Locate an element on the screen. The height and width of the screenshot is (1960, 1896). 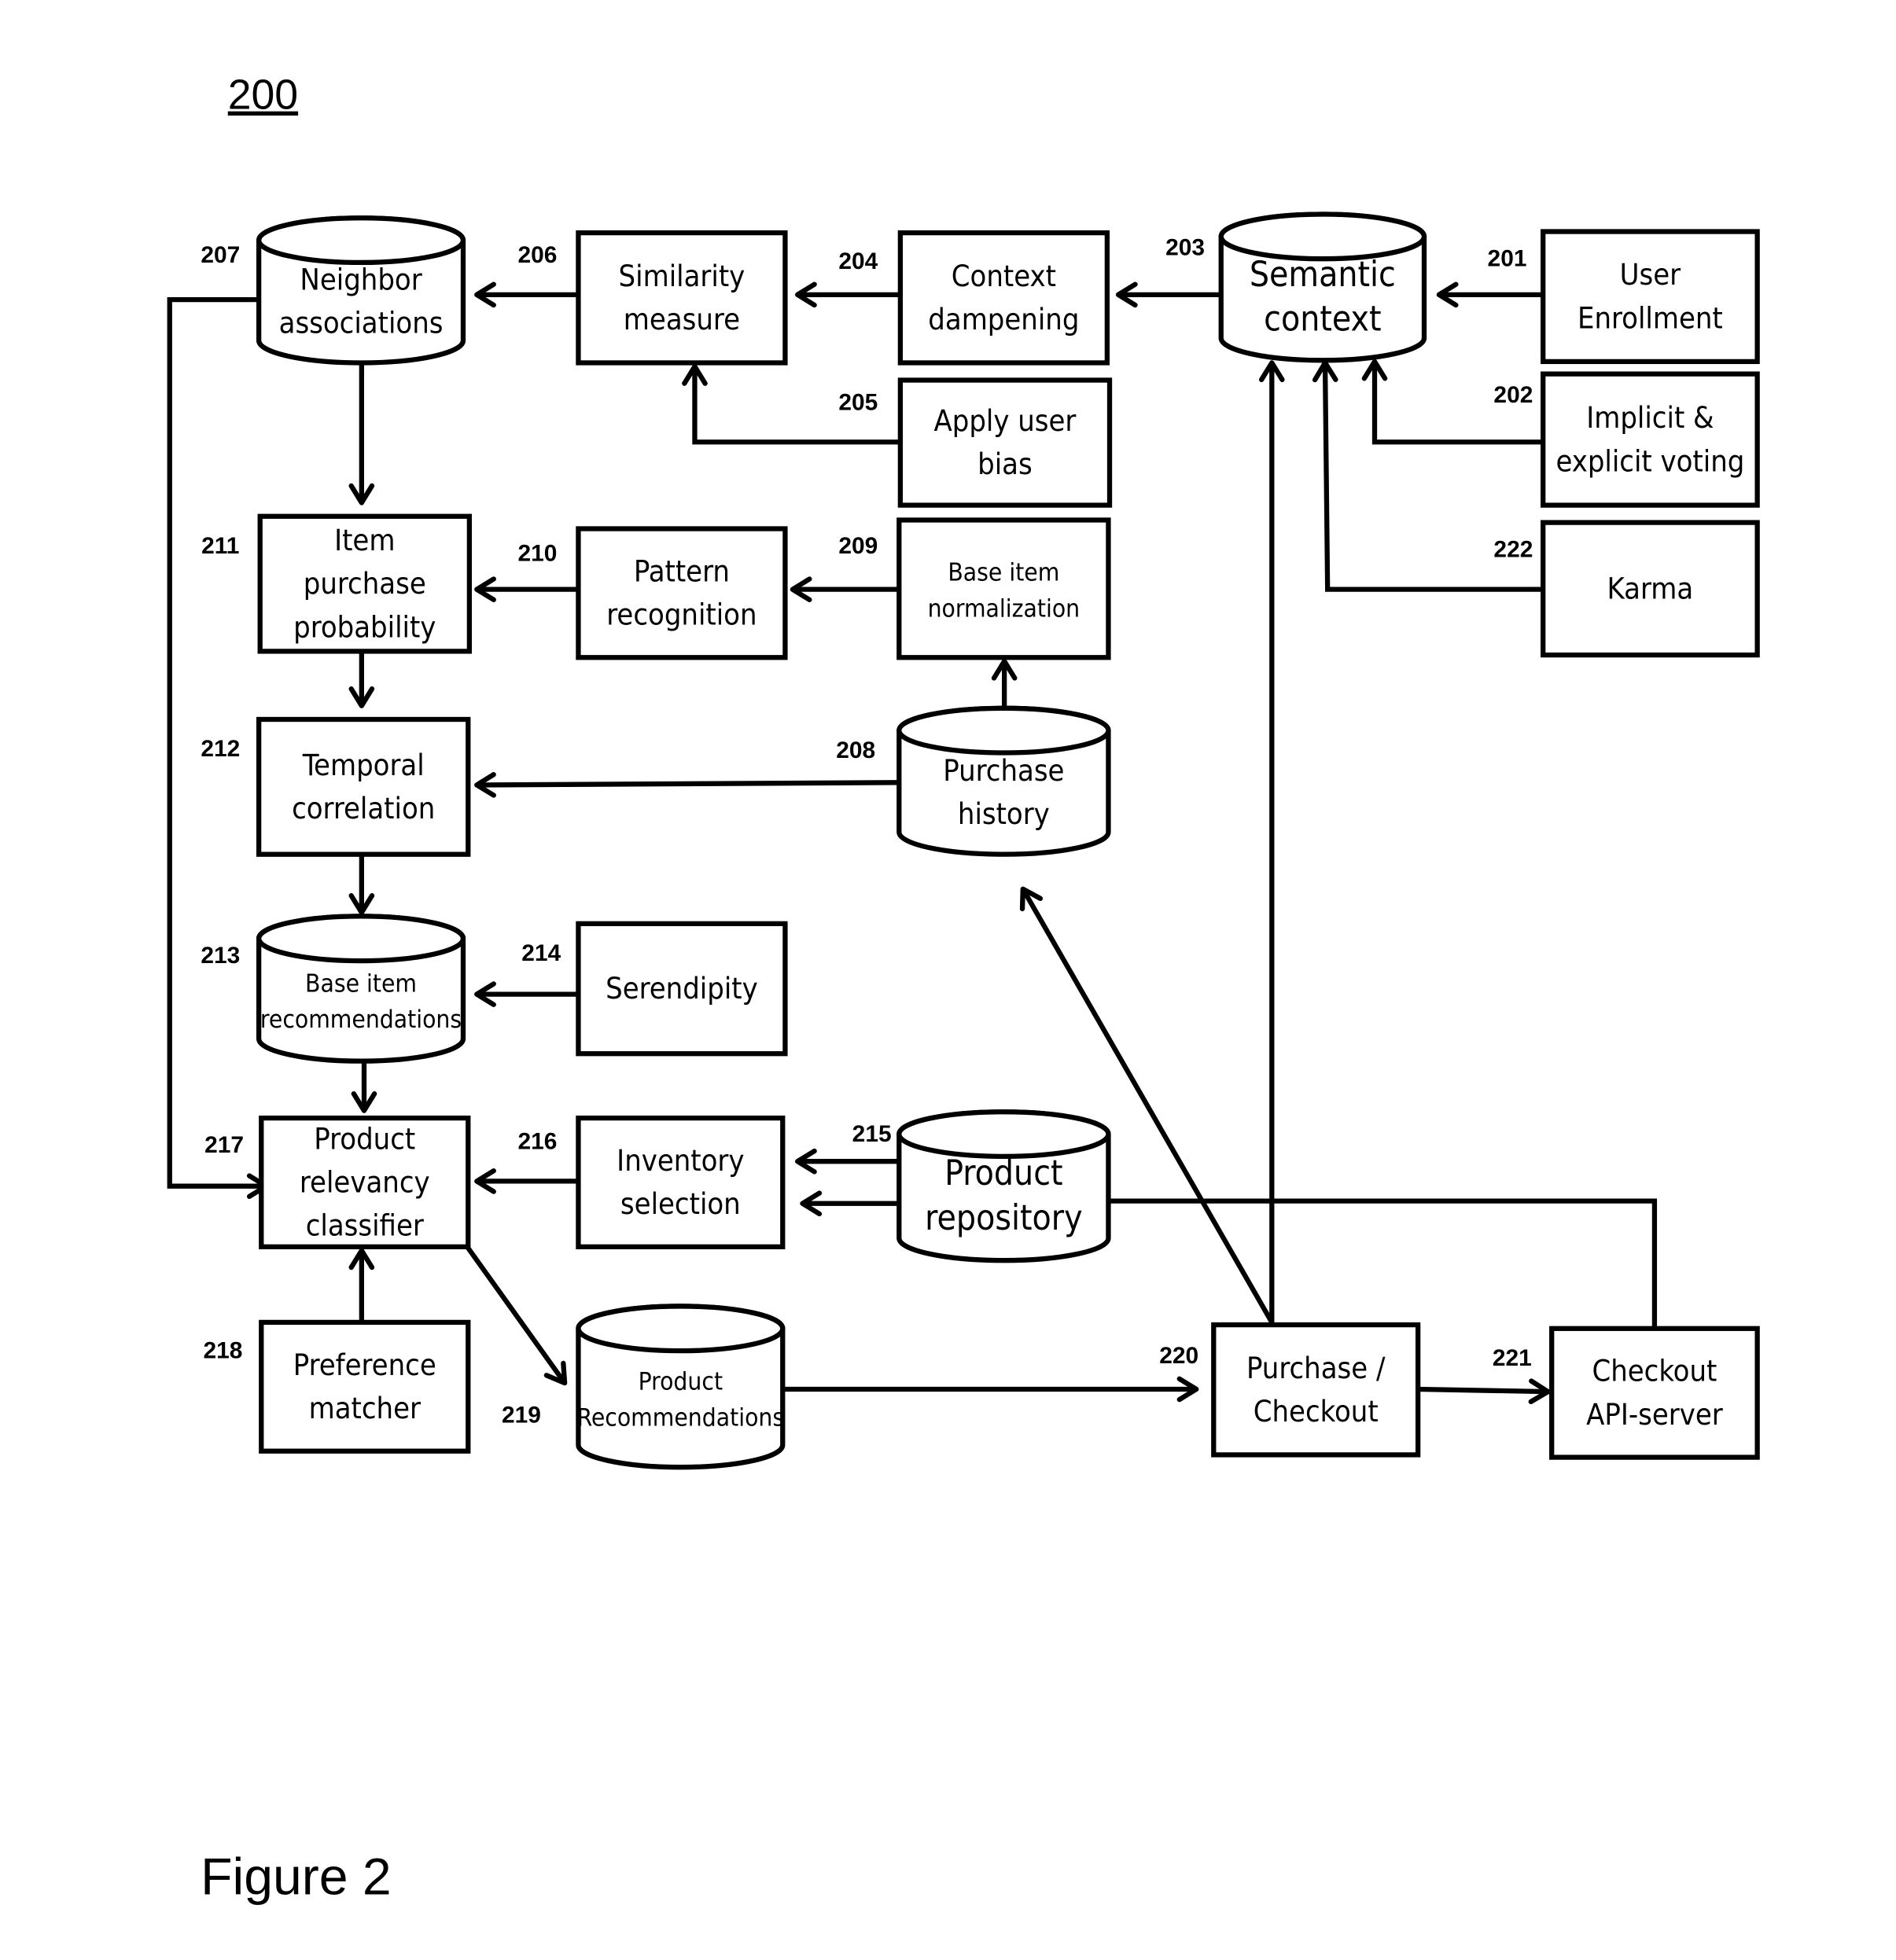
node-label-line: Preference is located at coordinates (364, 1365).